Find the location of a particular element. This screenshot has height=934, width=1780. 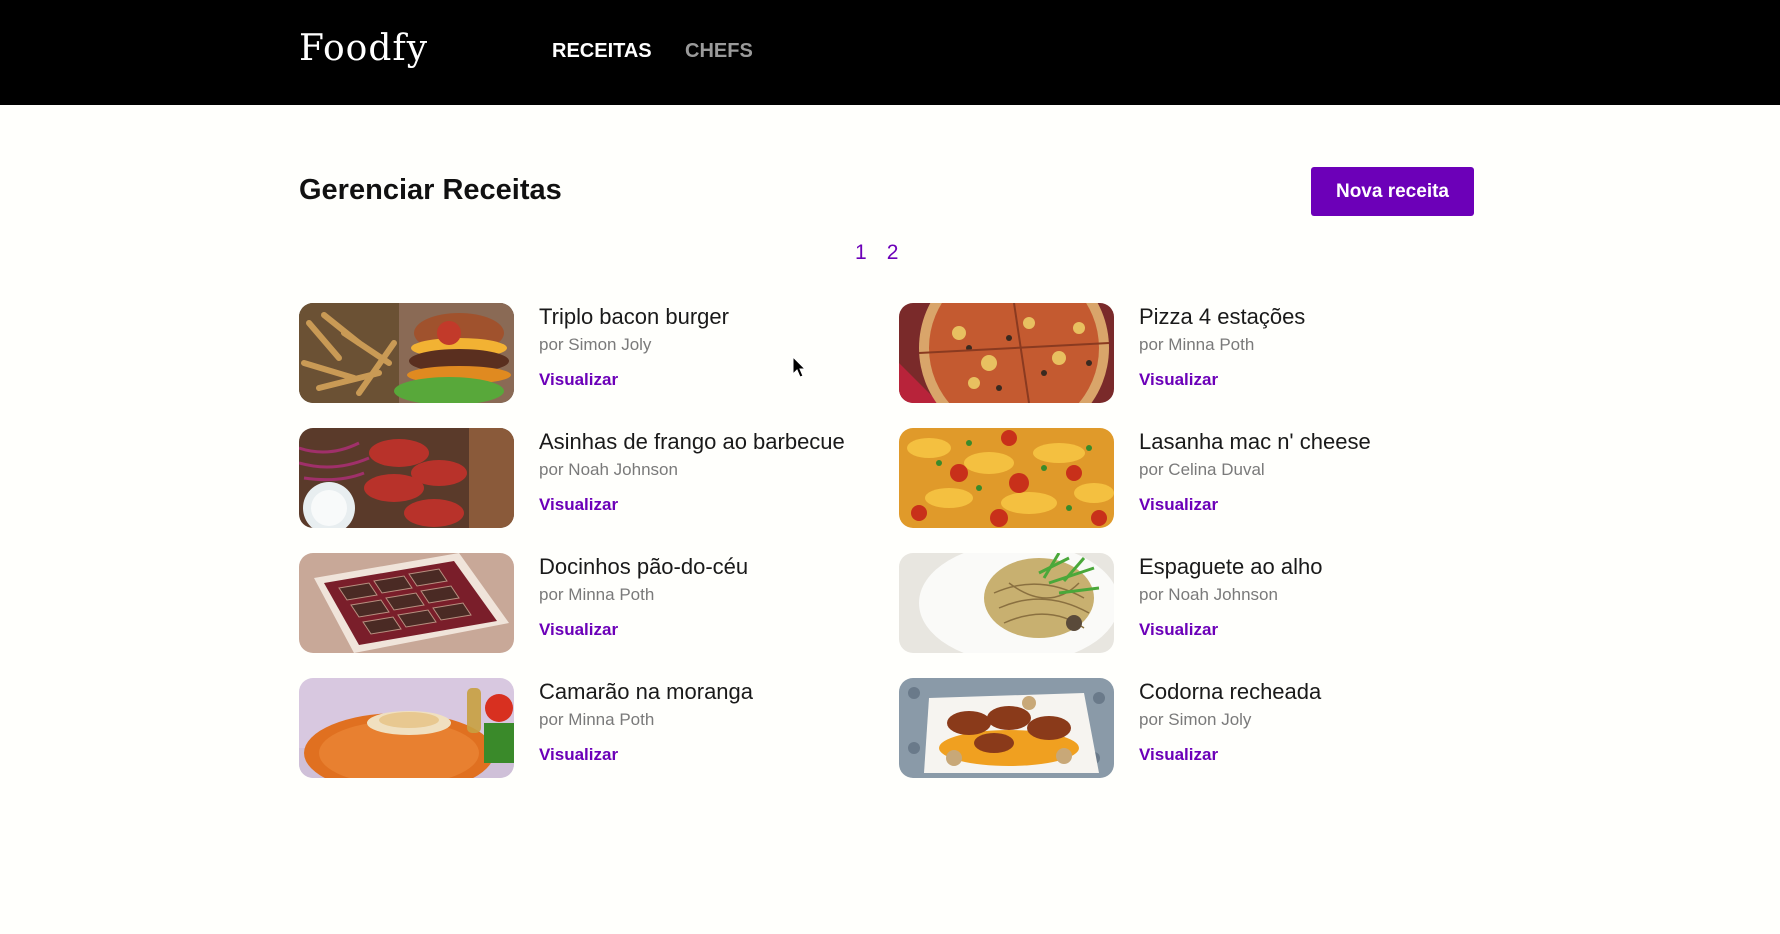

recipe-image-lasagna is located at coordinates (1006, 478).